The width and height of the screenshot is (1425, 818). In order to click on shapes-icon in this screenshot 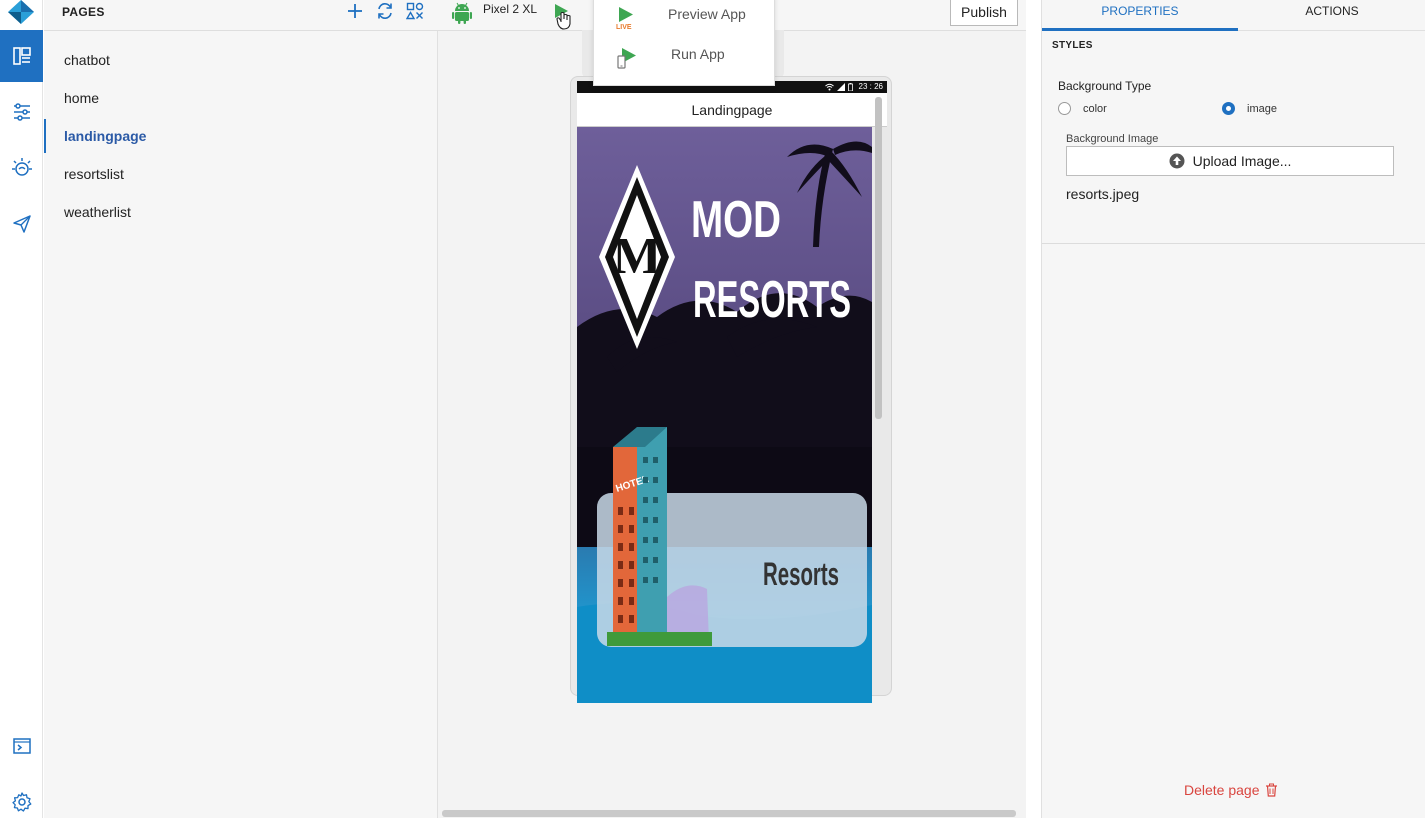, I will do `click(415, 11)`.